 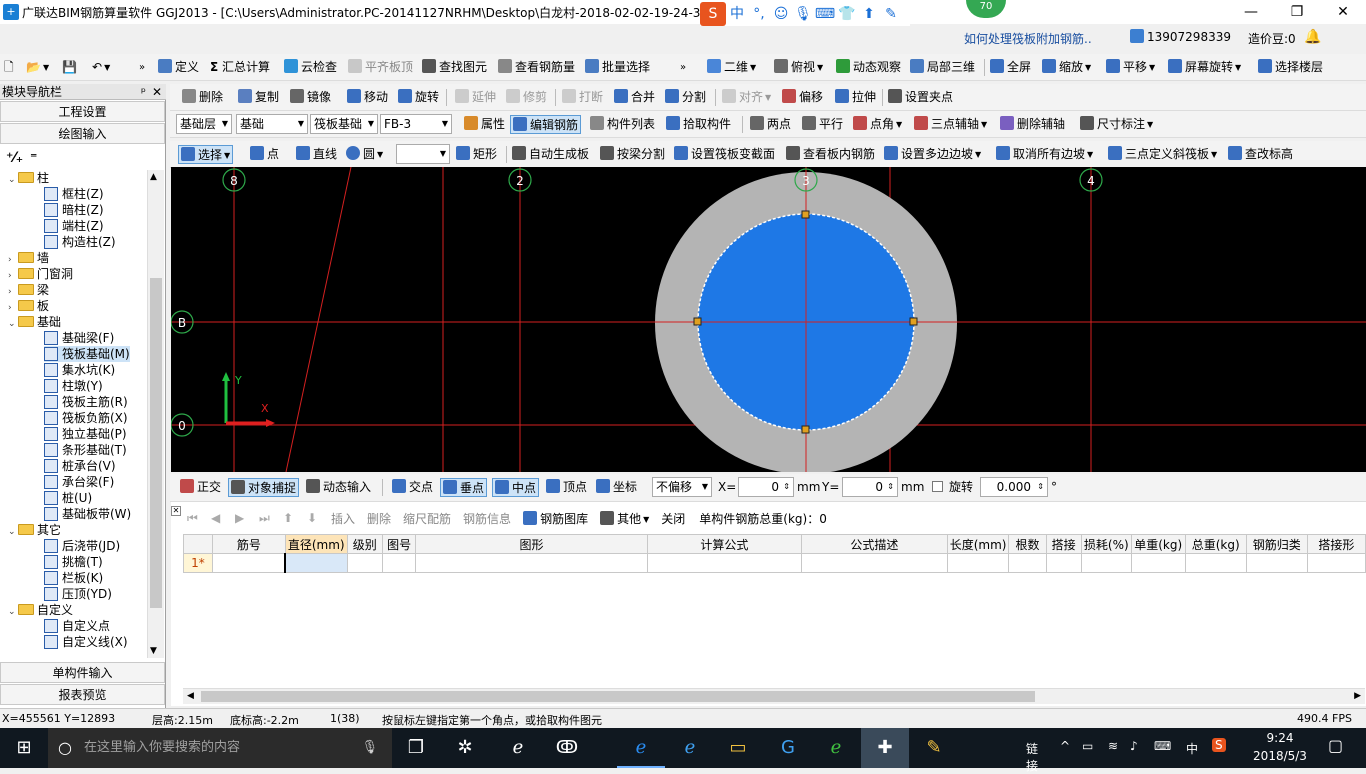 I want to click on mirror-button: 镜像, so click(x=310, y=97).